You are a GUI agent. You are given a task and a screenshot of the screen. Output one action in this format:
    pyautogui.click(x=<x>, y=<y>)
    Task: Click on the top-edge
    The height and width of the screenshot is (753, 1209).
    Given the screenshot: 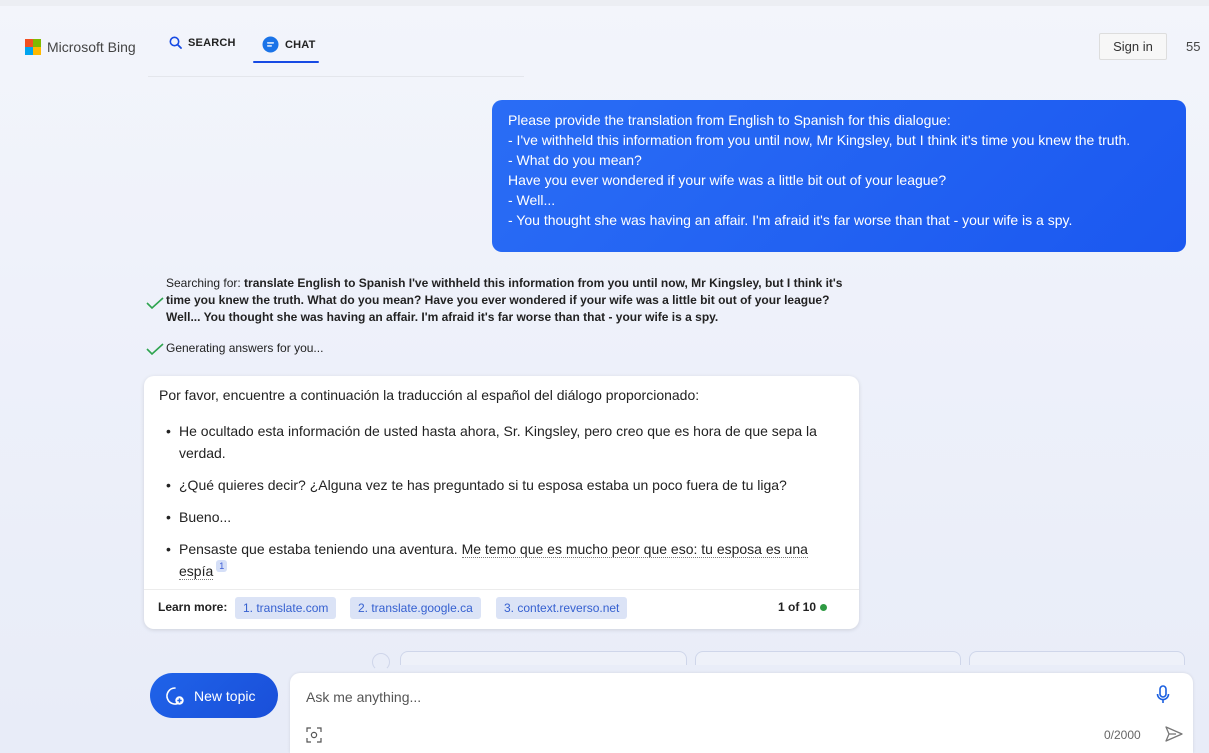 What is the action you would take?
    pyautogui.click(x=604, y=3)
    